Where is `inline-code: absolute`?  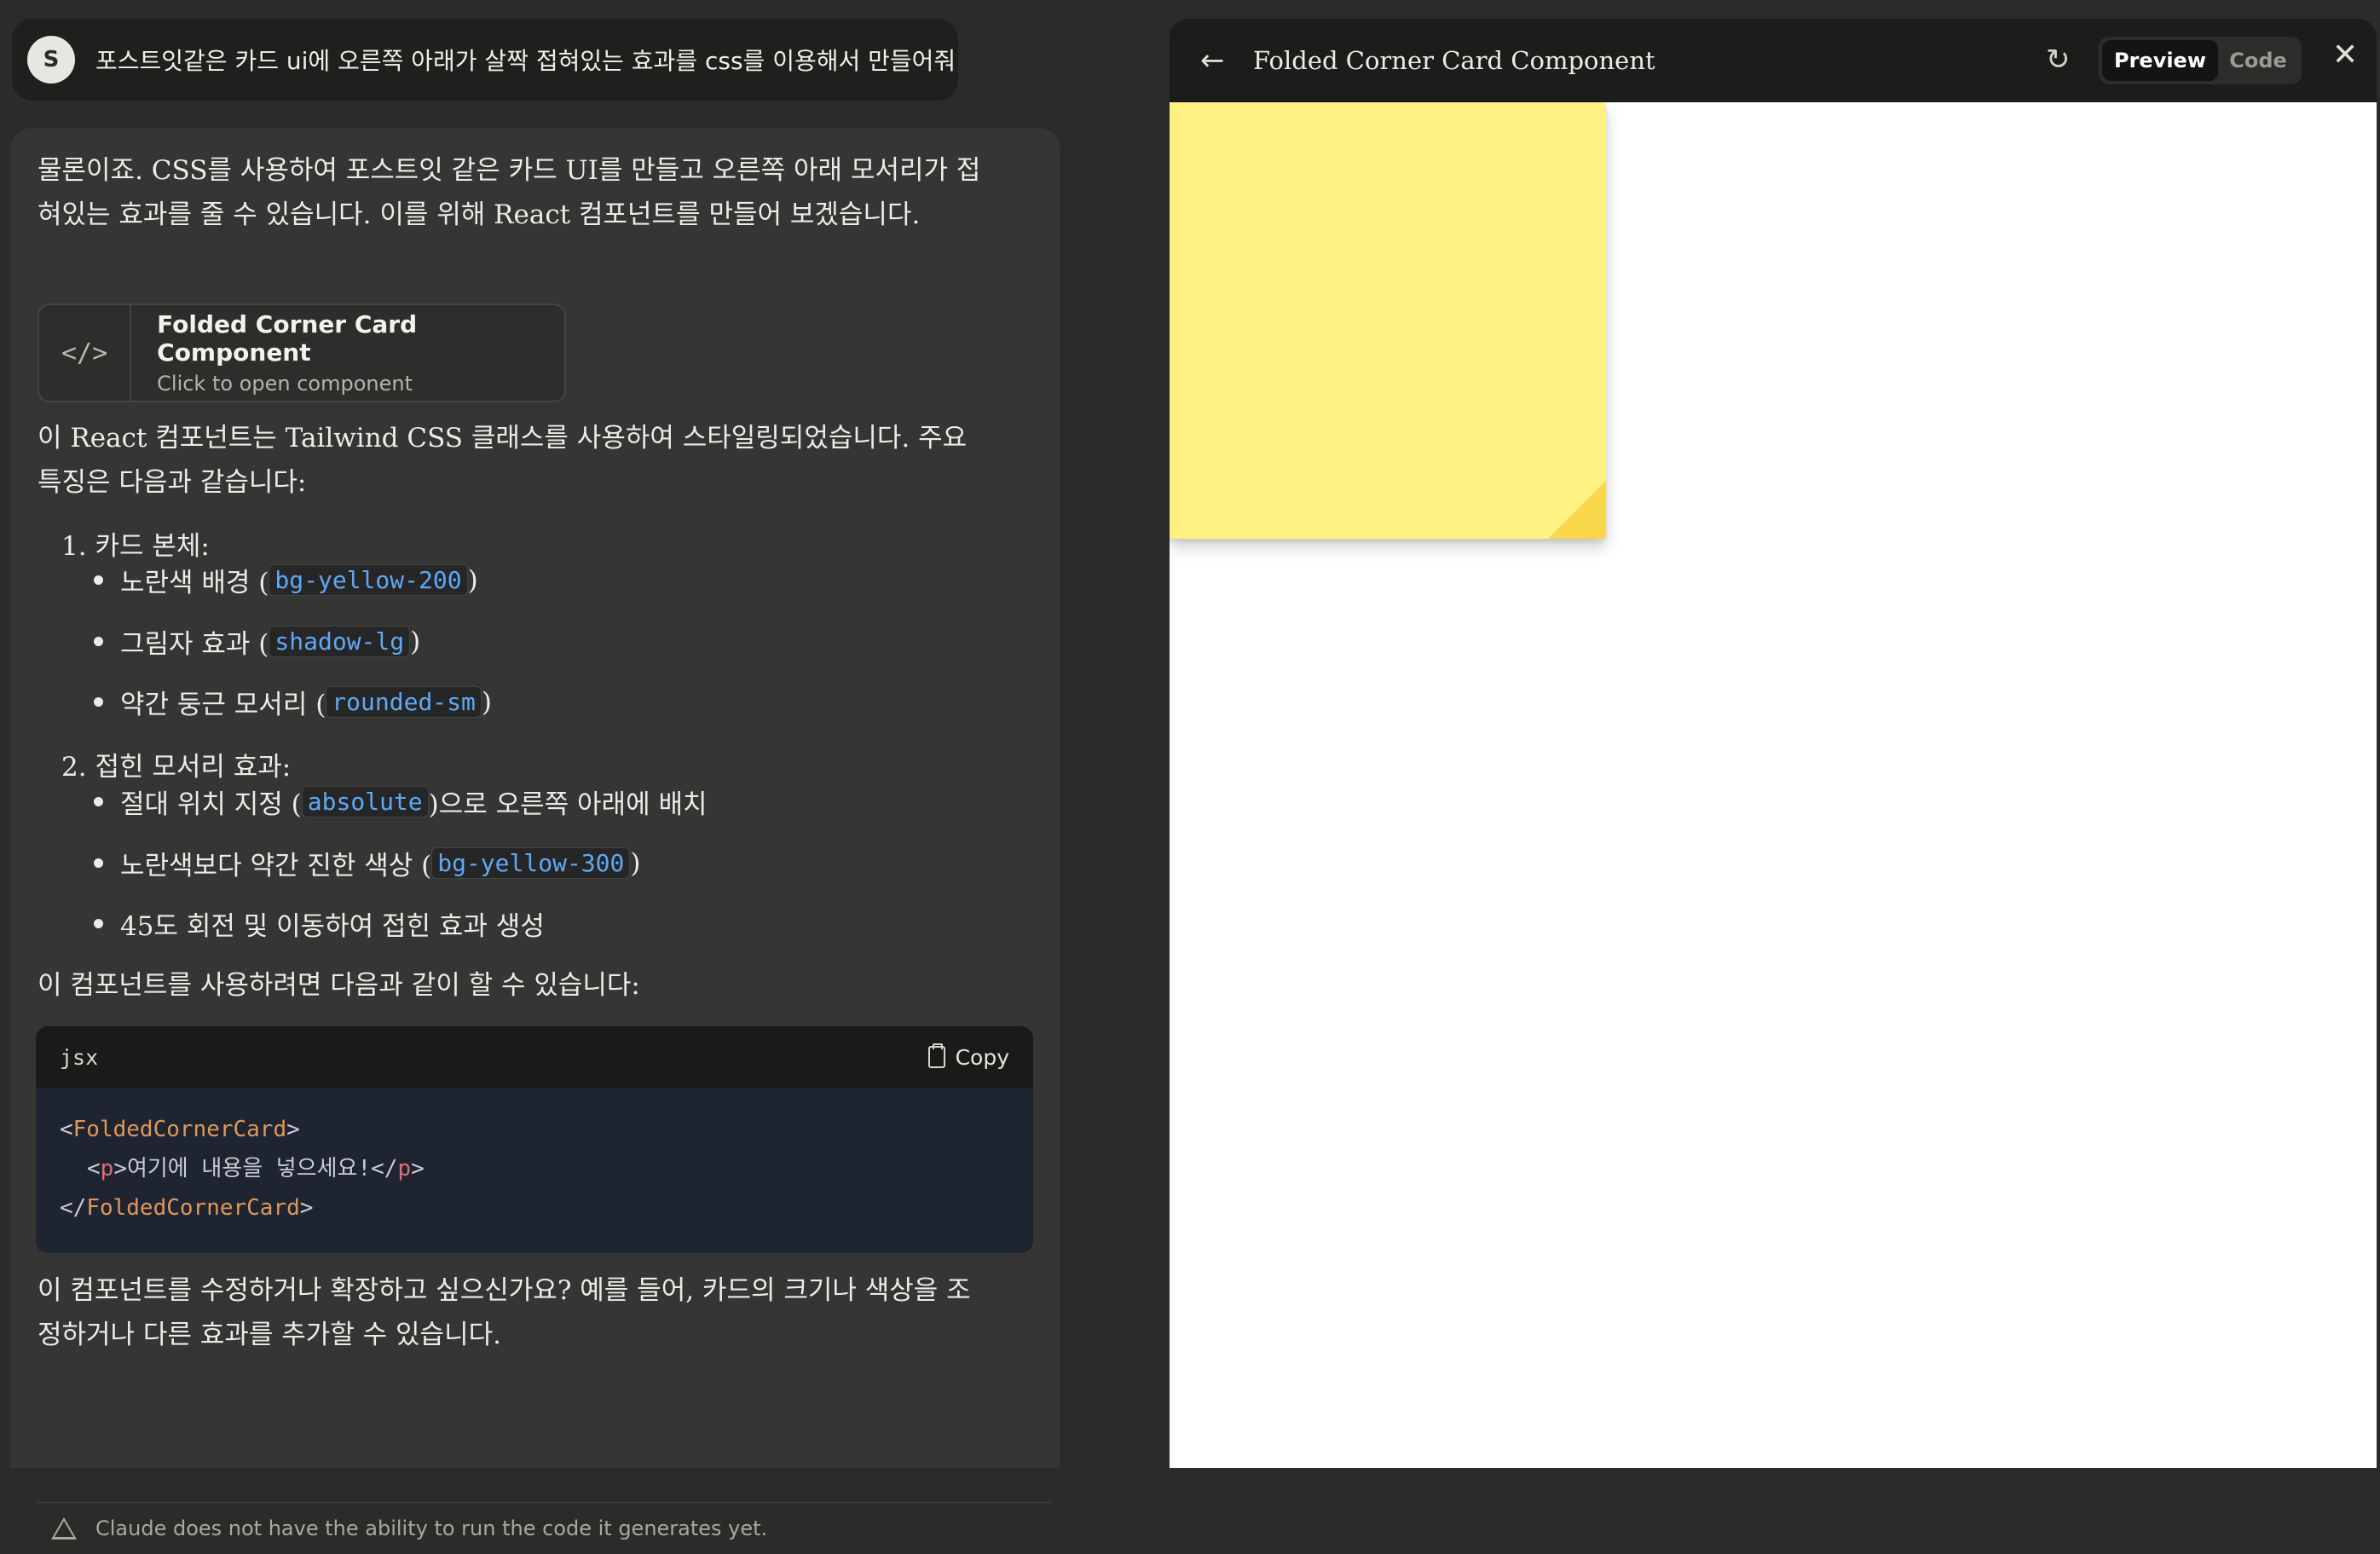 inline-code: absolute is located at coordinates (365, 801).